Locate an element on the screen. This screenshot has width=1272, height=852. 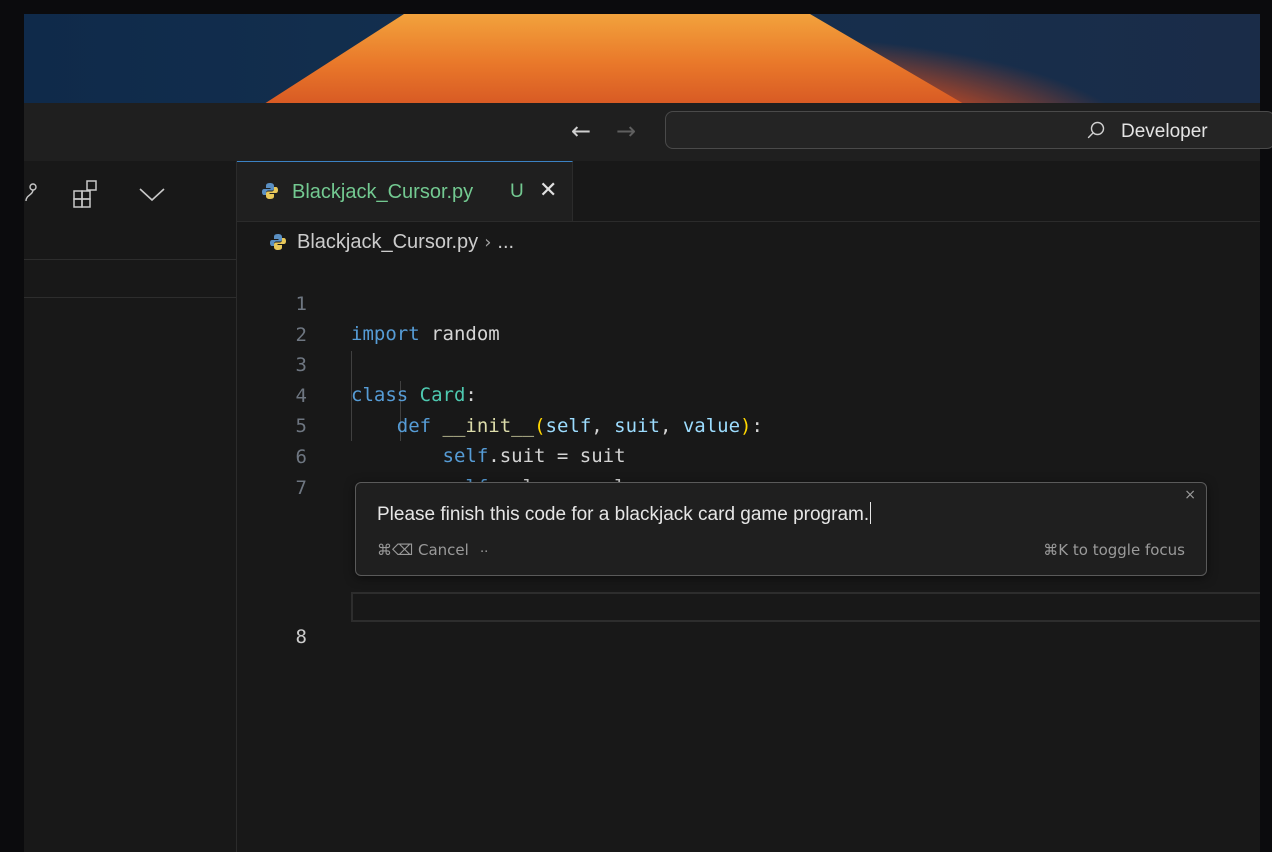
sidebar is located at coordinates (130, 506).